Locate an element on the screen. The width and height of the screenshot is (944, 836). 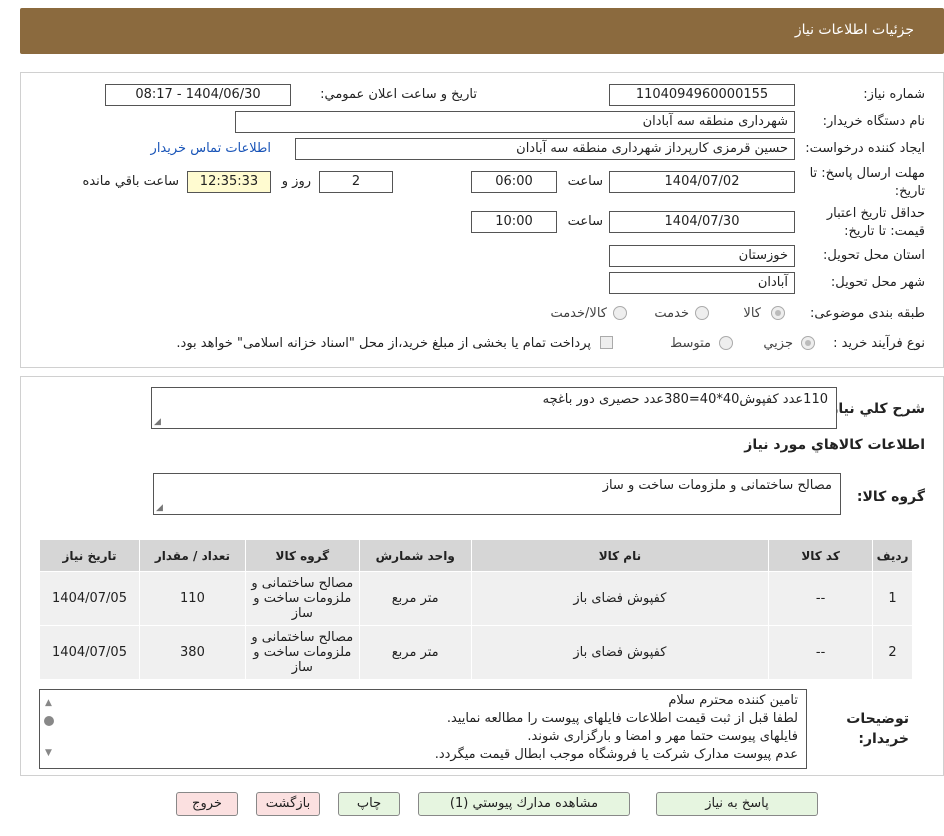
announce-field: 1404/06/30 - 08:17 is located at coordinates (198, 95).